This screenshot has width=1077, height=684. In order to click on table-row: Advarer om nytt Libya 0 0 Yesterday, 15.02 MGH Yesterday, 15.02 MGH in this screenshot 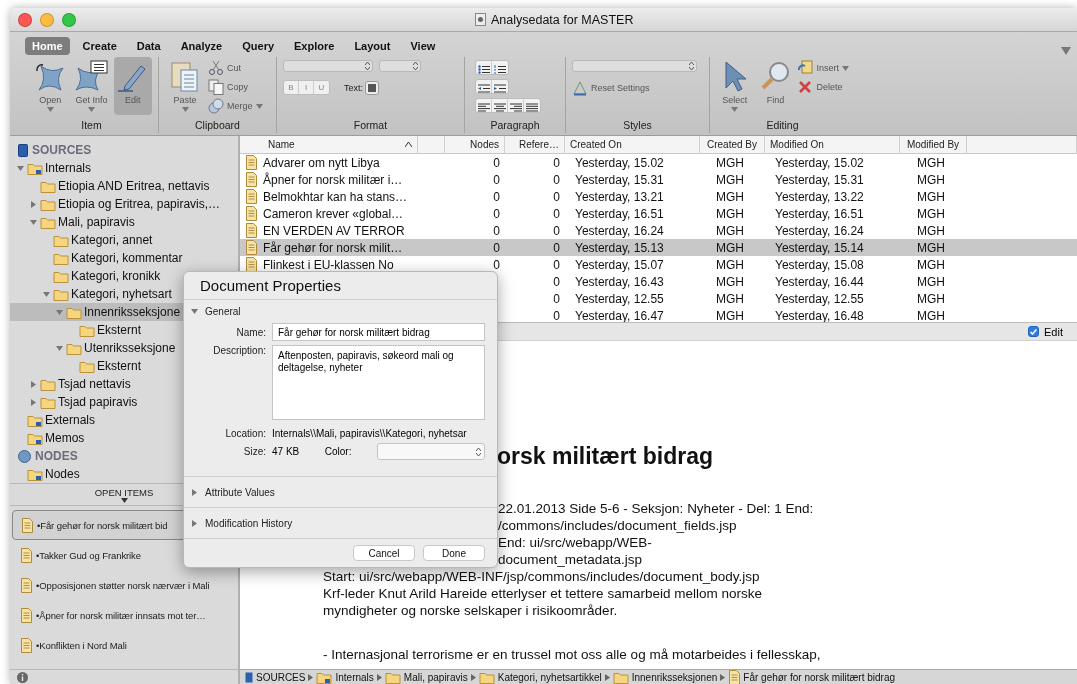, I will do `click(658, 162)`.